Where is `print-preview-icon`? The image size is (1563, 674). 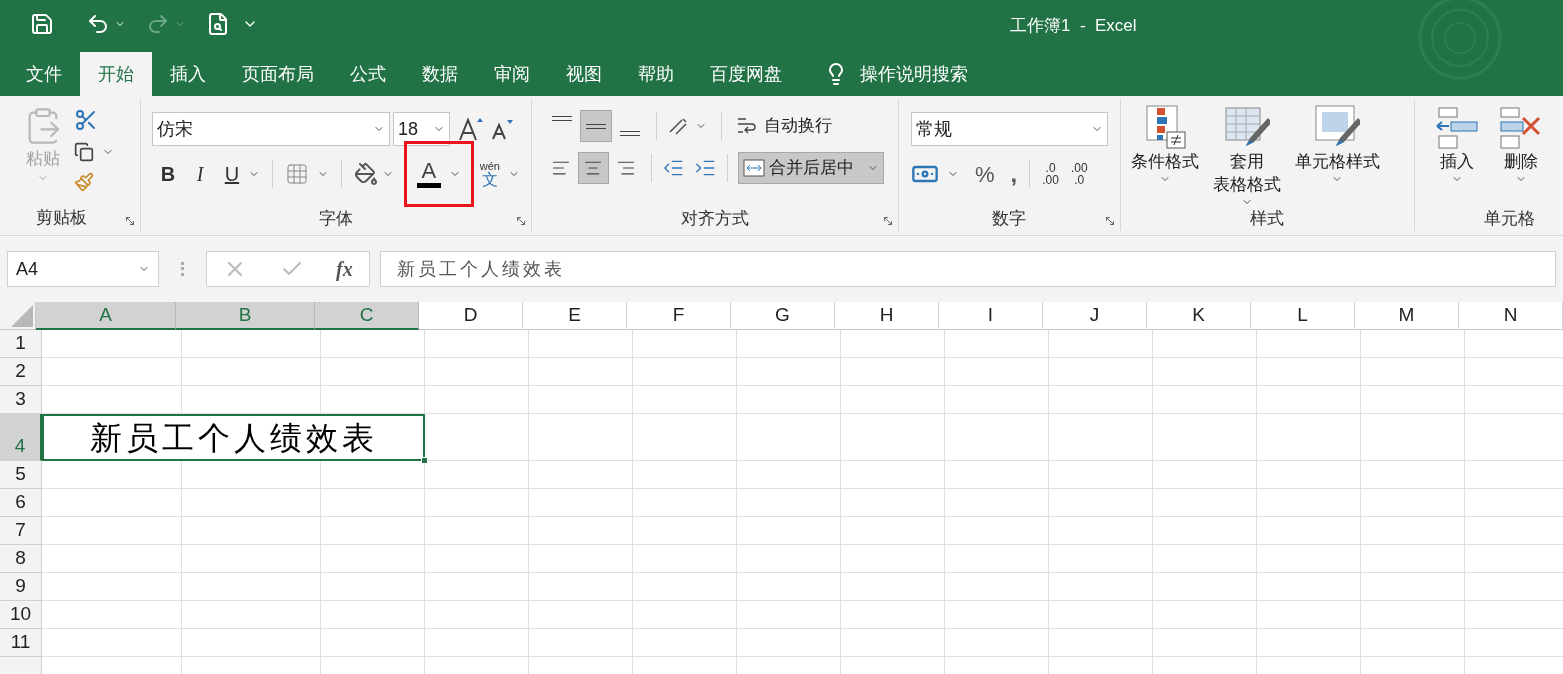 print-preview-icon is located at coordinates (218, 24).